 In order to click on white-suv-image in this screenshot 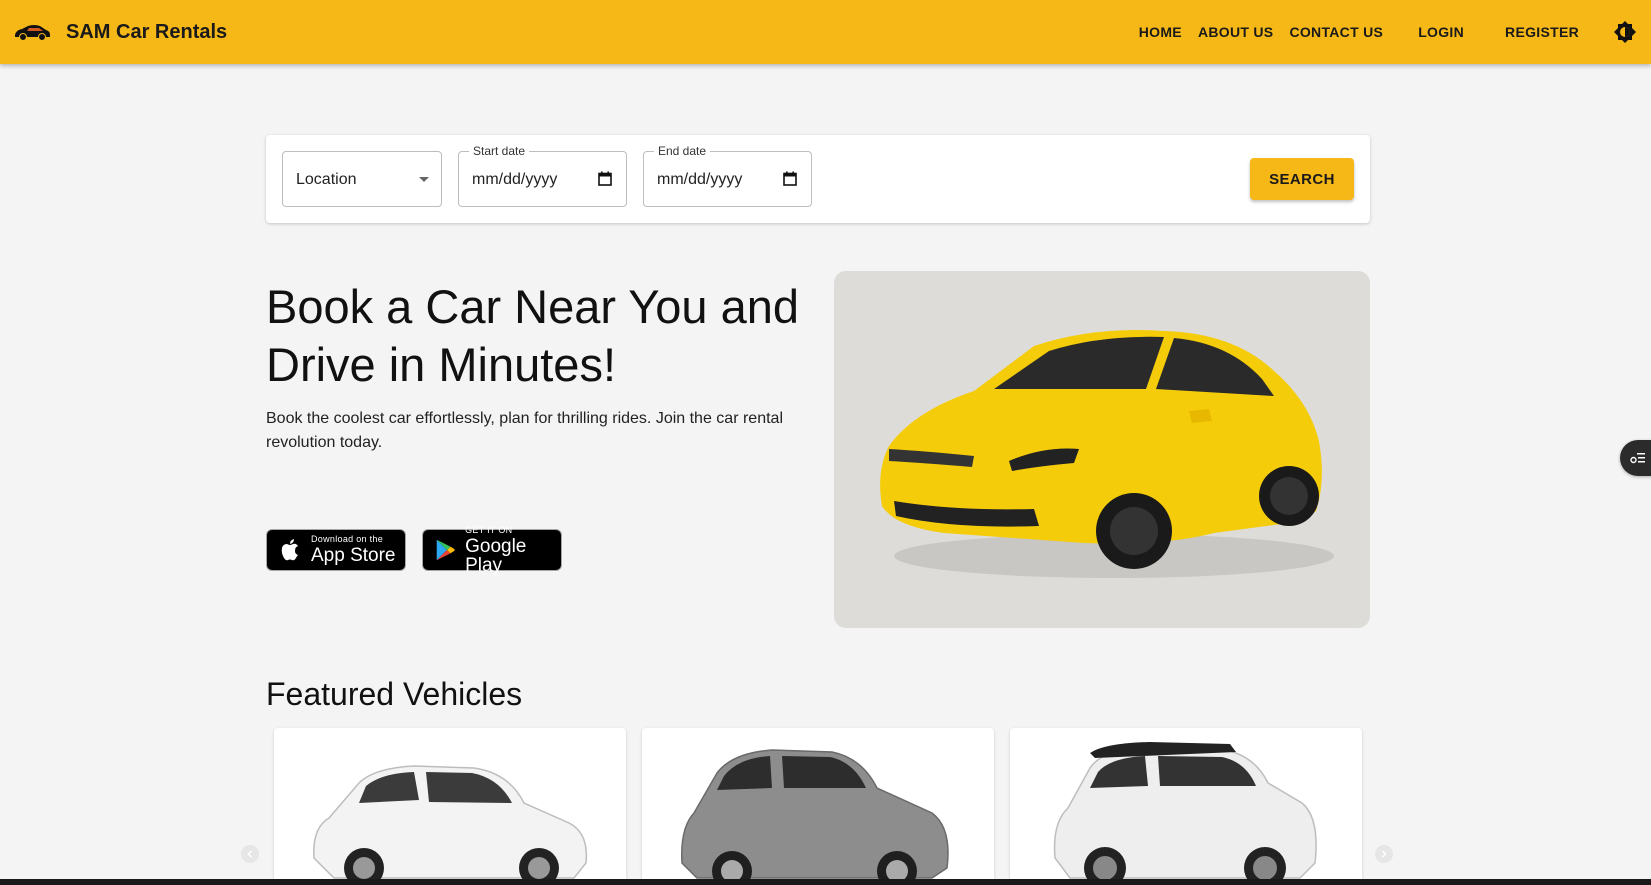, I will do `click(1185, 813)`.